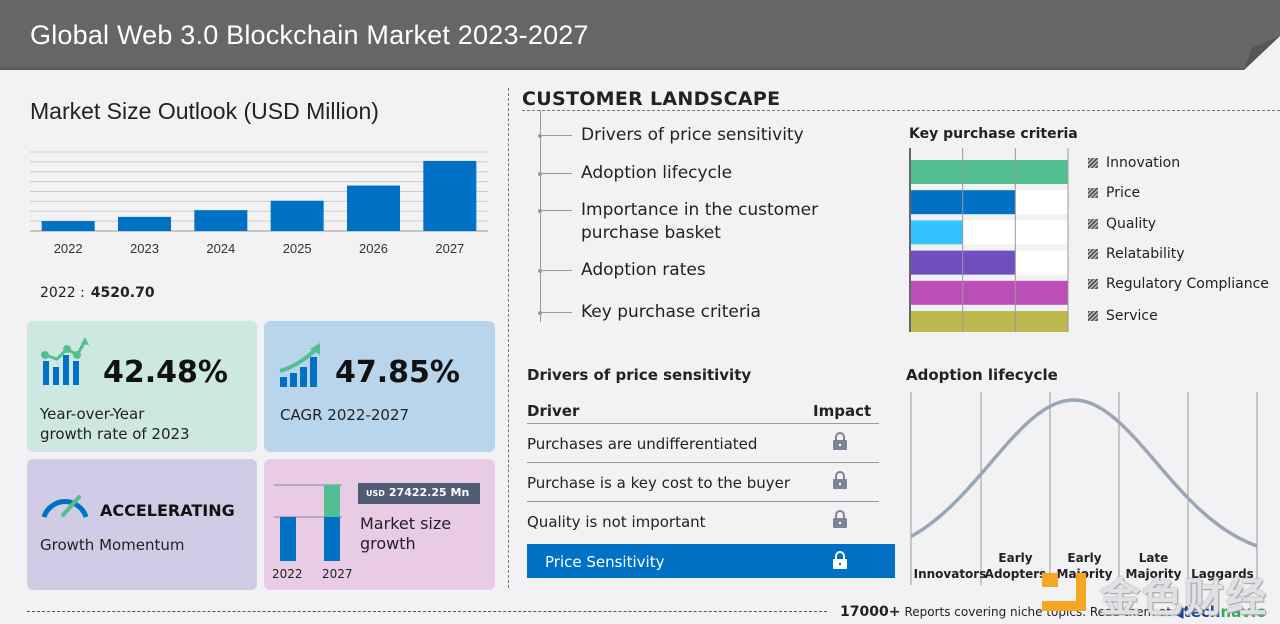 This screenshot has width=1280, height=624. Describe the element at coordinates (450, 195) in the screenshot. I see `bar-2027` at that location.